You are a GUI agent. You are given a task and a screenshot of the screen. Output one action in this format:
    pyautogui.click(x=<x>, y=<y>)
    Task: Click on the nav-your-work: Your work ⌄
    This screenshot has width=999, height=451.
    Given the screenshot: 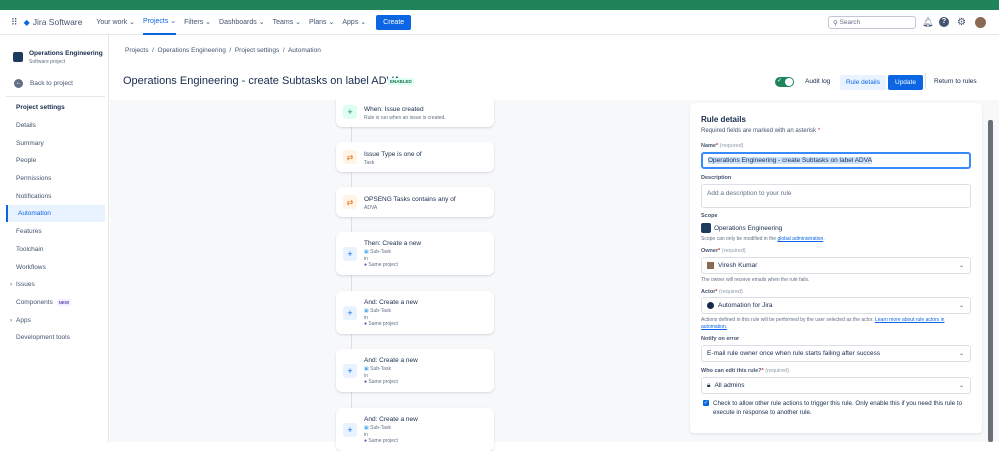 What is the action you would take?
    pyautogui.click(x=115, y=22)
    